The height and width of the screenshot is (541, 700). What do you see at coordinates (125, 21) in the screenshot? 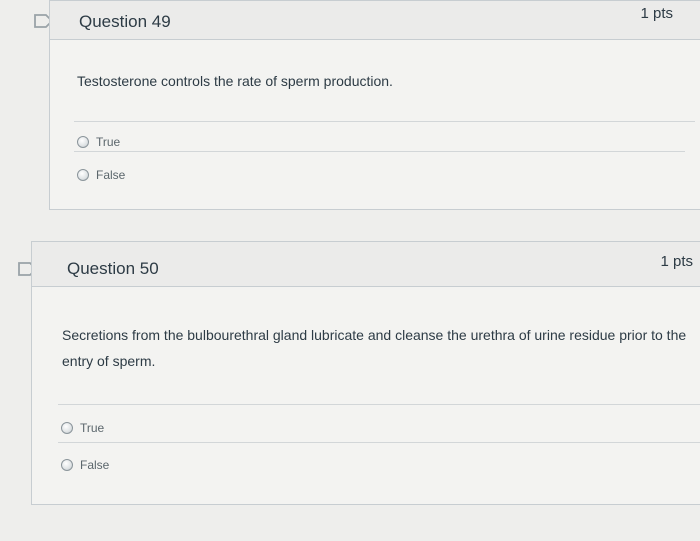
I see `question-title: Question 49` at bounding box center [125, 21].